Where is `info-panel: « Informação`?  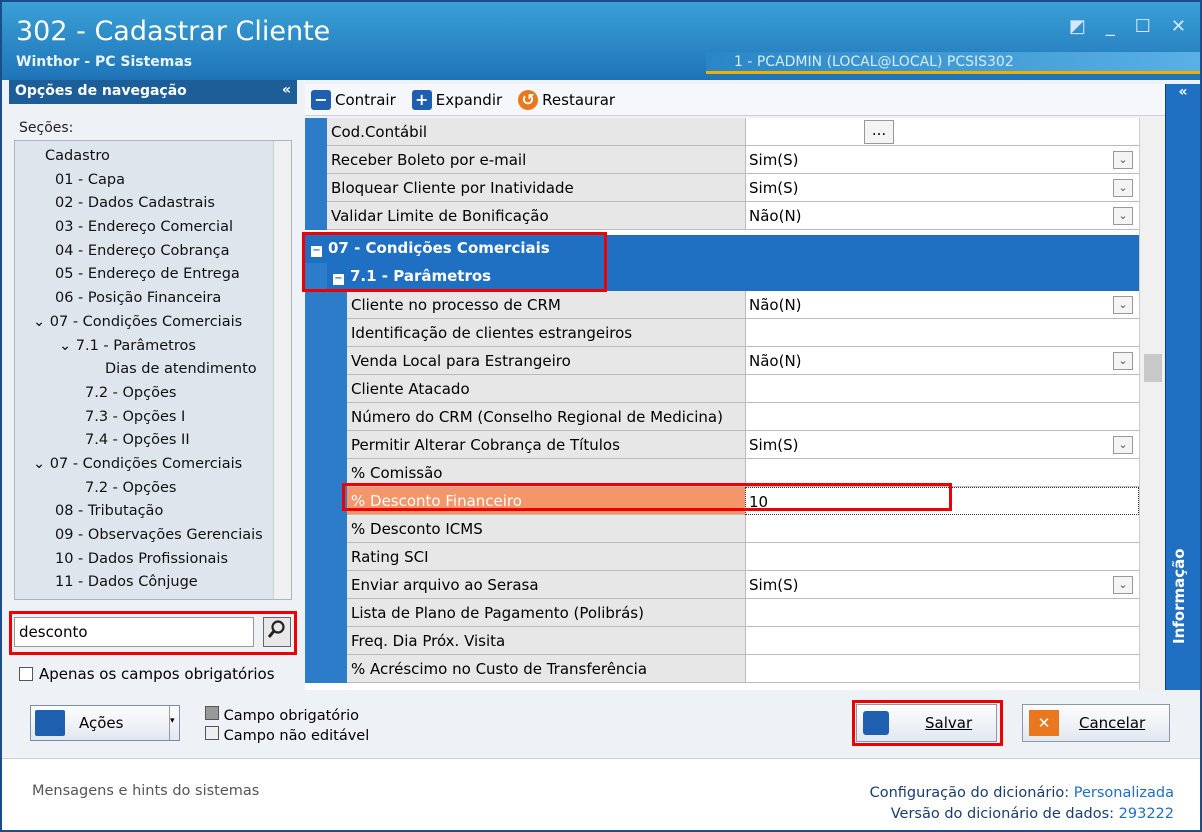
info-panel: « Informação is located at coordinates (1182, 387).